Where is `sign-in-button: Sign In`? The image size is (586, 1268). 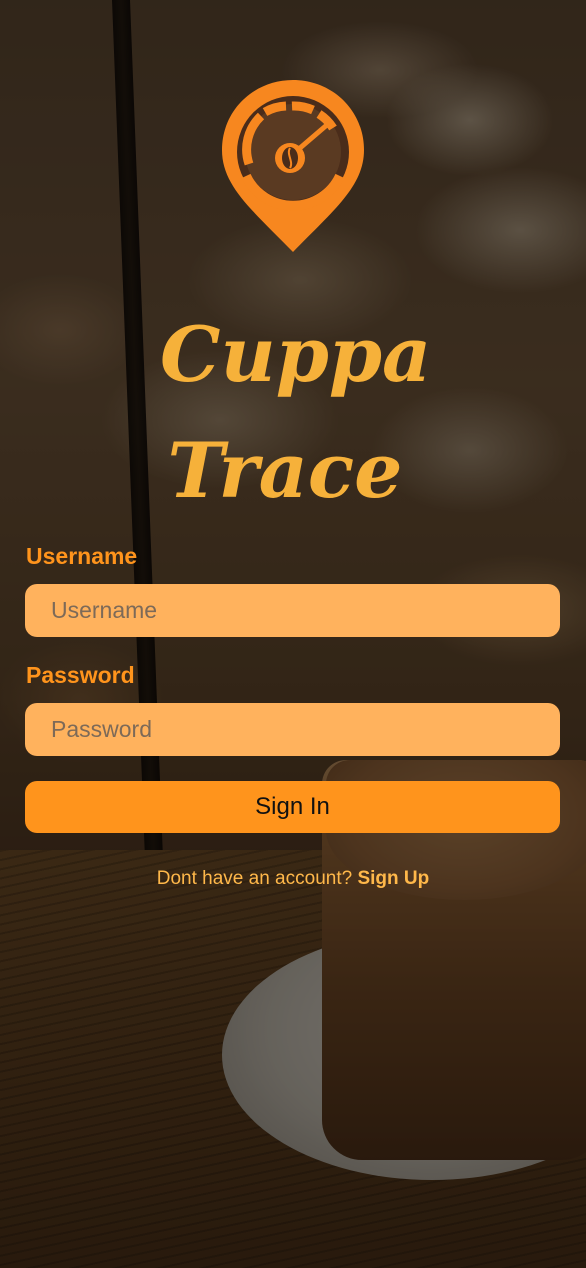
sign-in-button: Sign In is located at coordinates (292, 807).